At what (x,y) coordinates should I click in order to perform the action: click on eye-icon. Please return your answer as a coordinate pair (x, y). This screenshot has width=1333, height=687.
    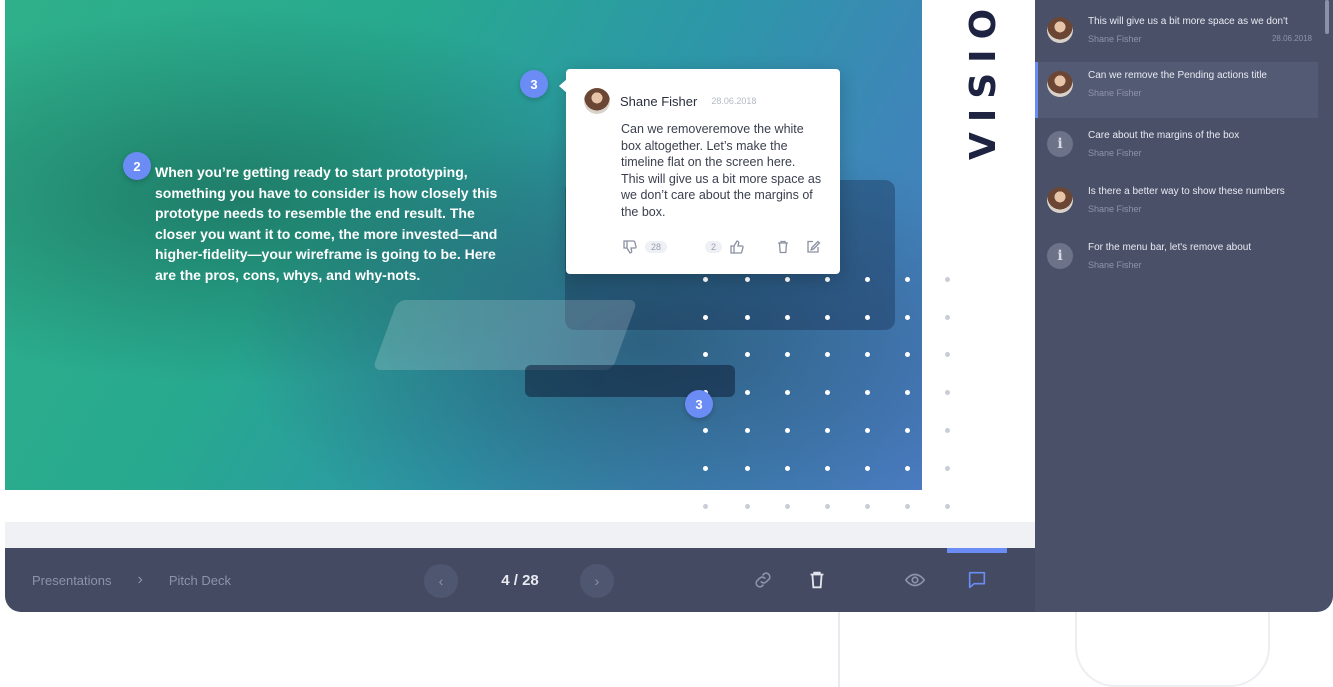
    Looking at the image, I should click on (915, 580).